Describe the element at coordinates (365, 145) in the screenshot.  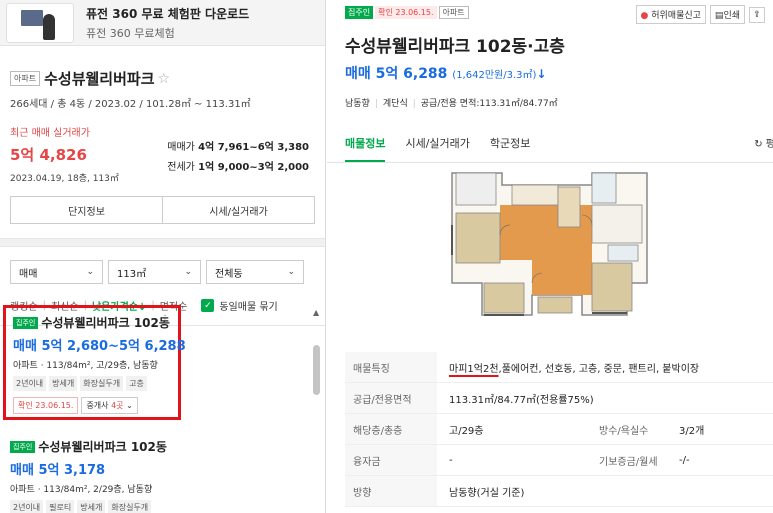
I see `tab-listing-info: 매물정보` at that location.